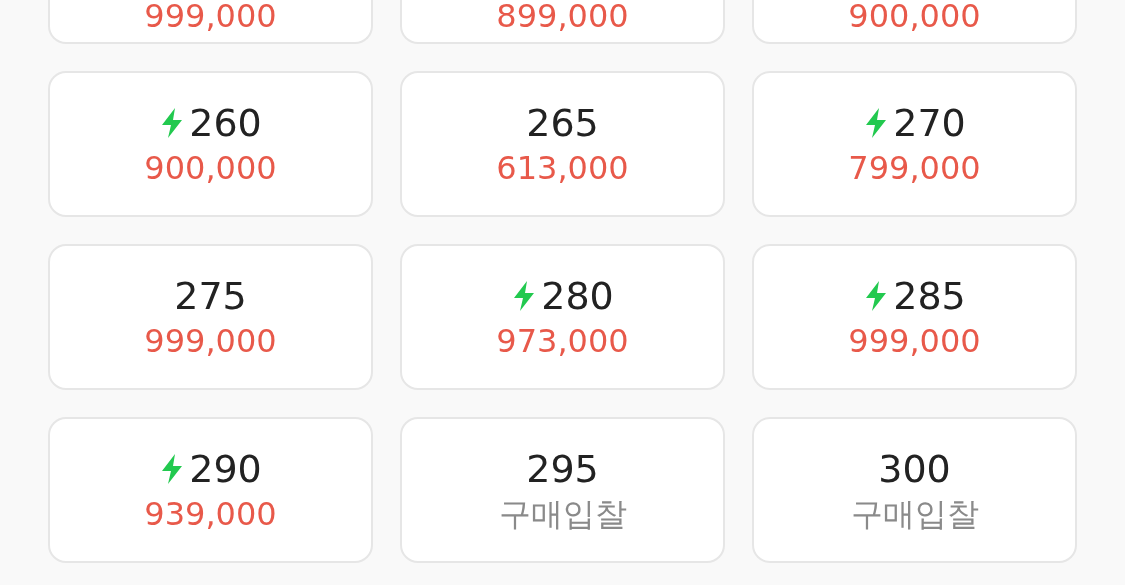 This screenshot has height=585, width=1125. What do you see at coordinates (929, 123) in the screenshot?
I see `size-text: 270` at bounding box center [929, 123].